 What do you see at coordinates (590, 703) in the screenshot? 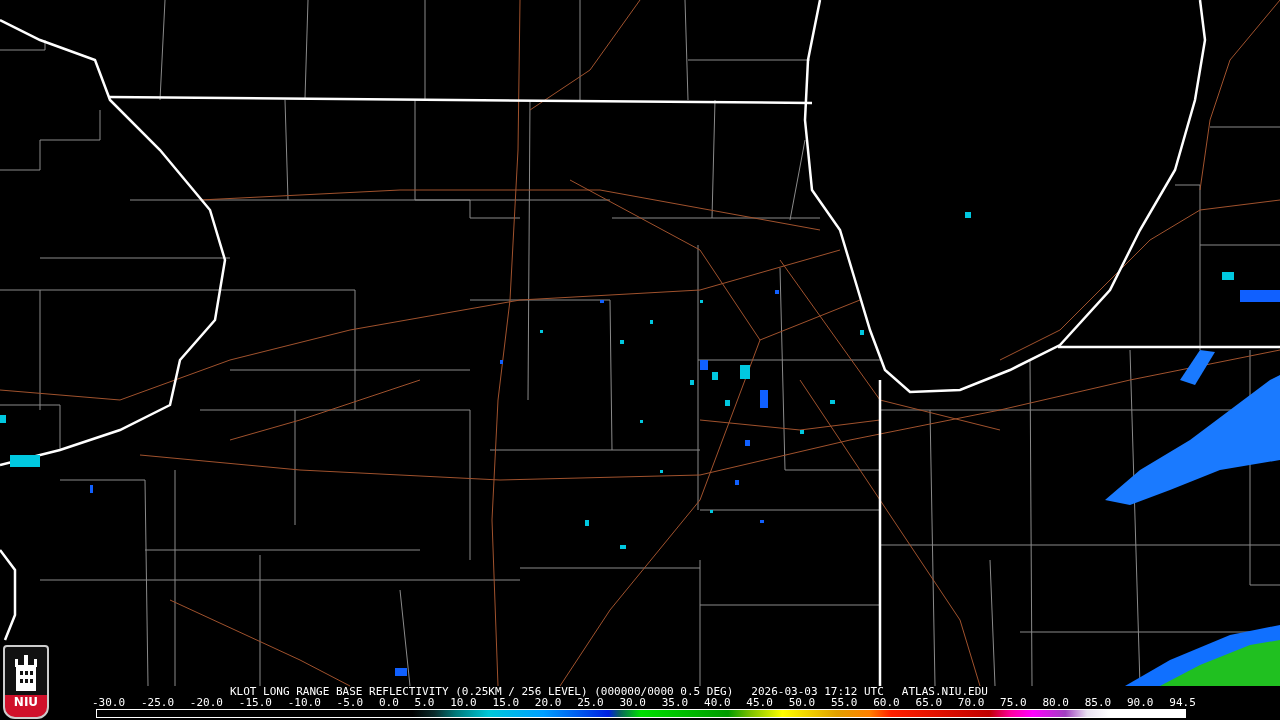
I see `scale-tick-label: 25.0` at bounding box center [590, 703].